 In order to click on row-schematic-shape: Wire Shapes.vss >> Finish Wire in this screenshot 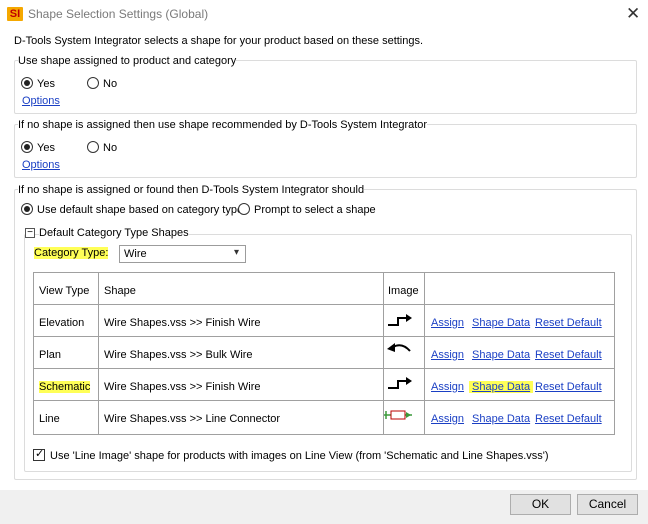, I will do `click(182, 387)`.